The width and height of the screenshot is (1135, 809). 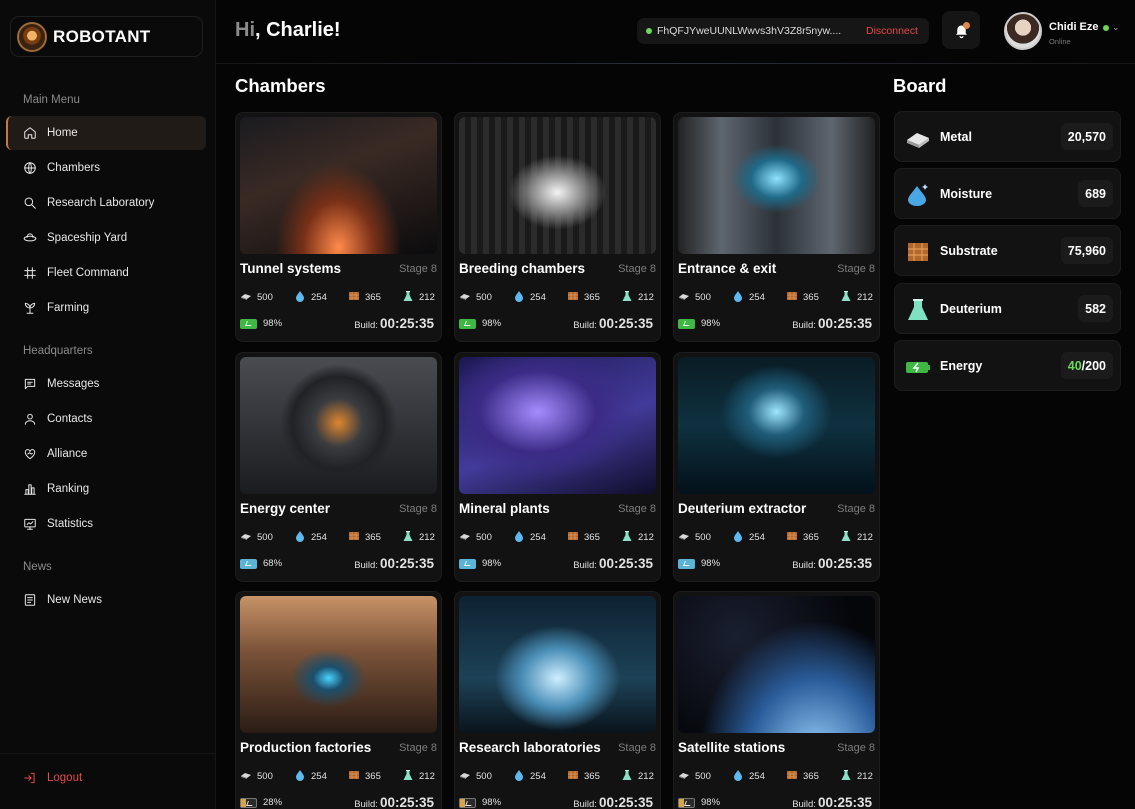 I want to click on logout-button: Logout, so click(x=106, y=778).